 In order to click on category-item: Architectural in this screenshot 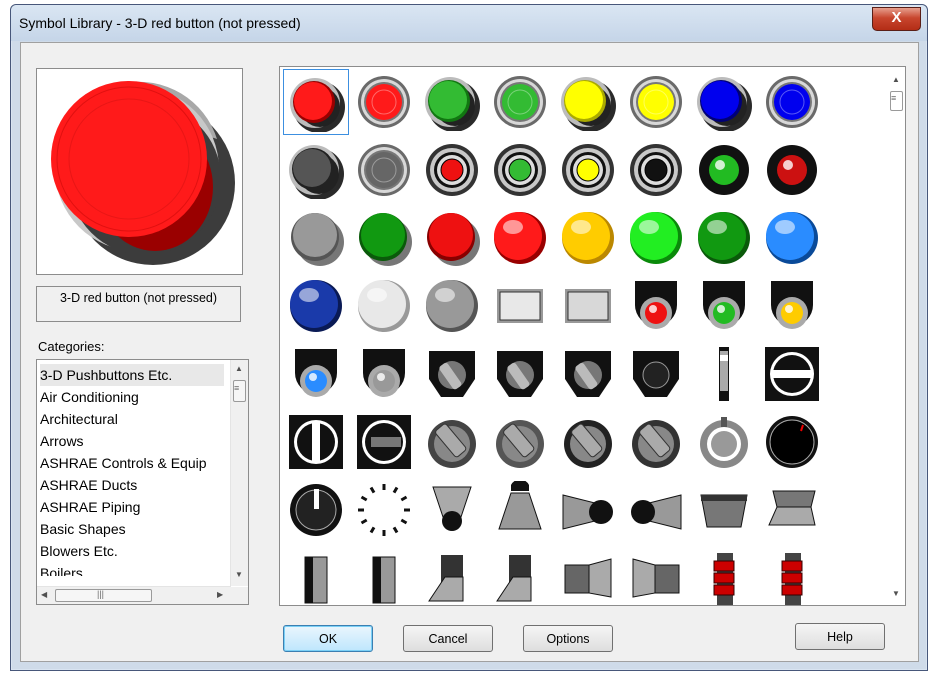, I will do `click(132, 419)`.